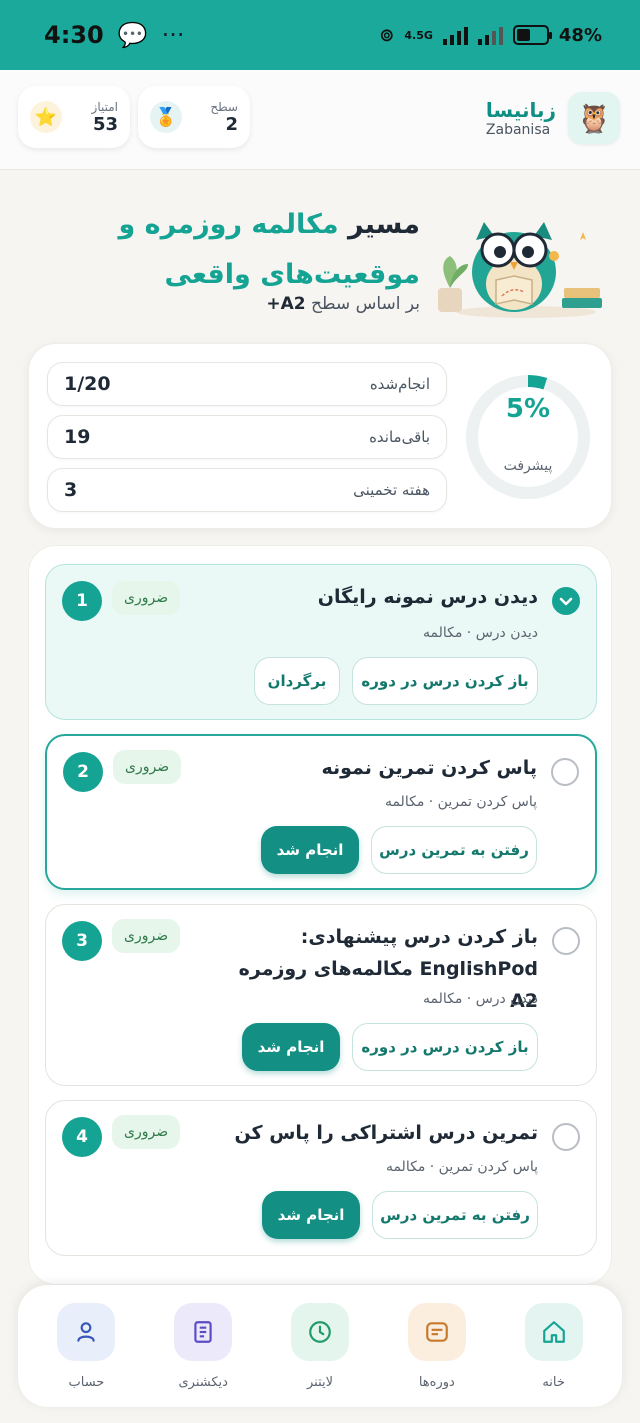  What do you see at coordinates (203, 1331) in the screenshot?
I see `dictionary-icon` at bounding box center [203, 1331].